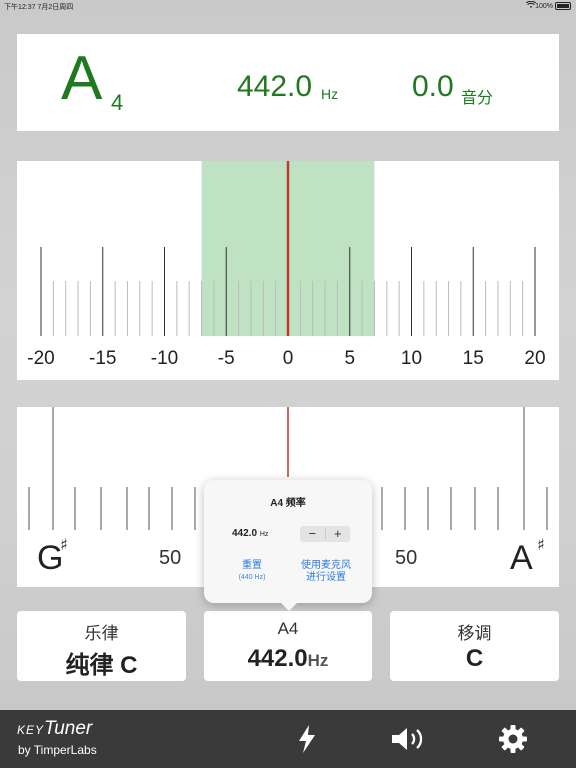  What do you see at coordinates (39, 7) in the screenshot?
I see `status-time-date: 下午12:37 7月2日周四` at bounding box center [39, 7].